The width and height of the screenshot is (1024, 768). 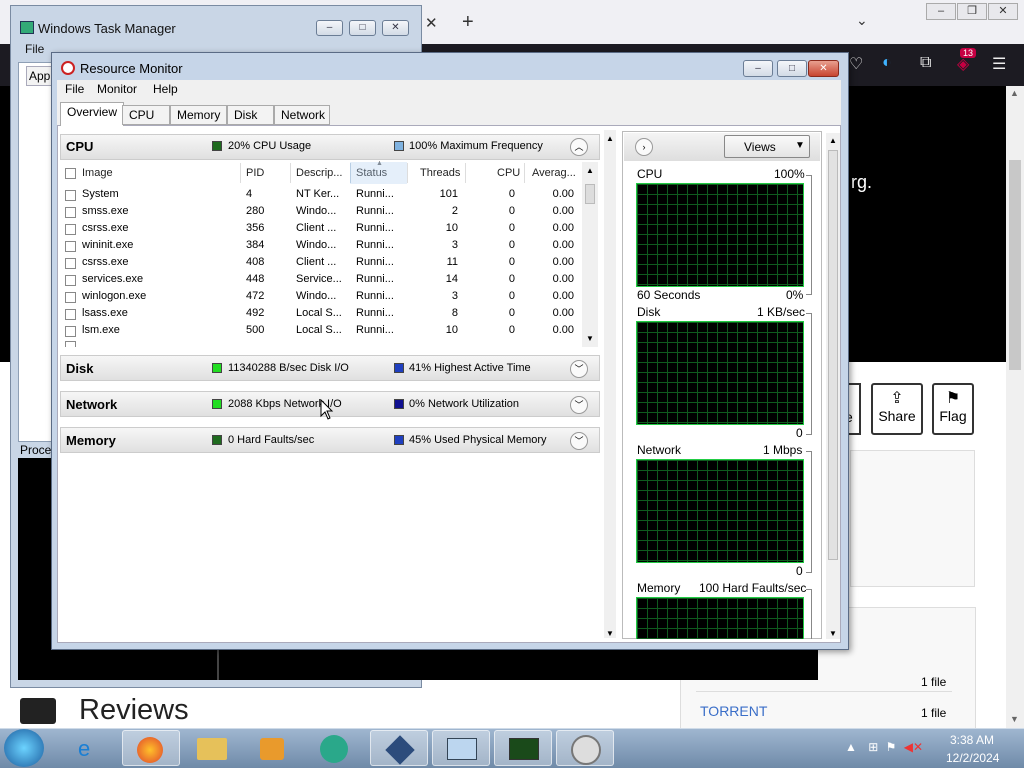 What do you see at coordinates (108, 245) in the screenshot?
I see `table-cell: wininit.exe` at bounding box center [108, 245].